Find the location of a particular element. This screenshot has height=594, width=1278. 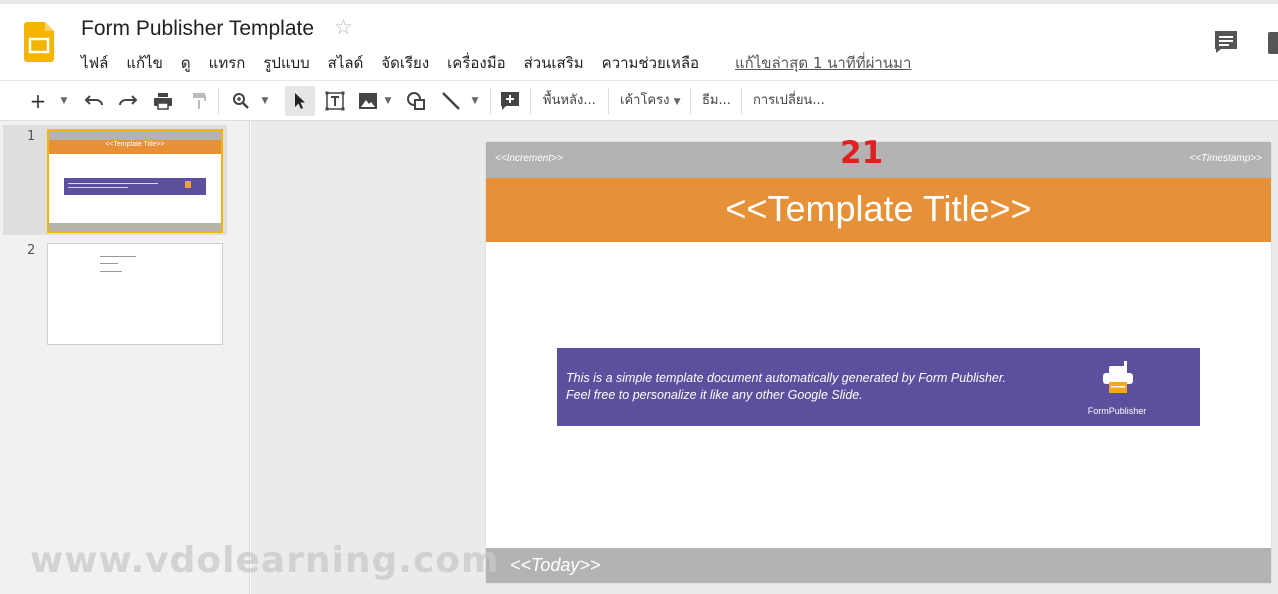

document-title: Form Publisher Template is located at coordinates (197, 29).